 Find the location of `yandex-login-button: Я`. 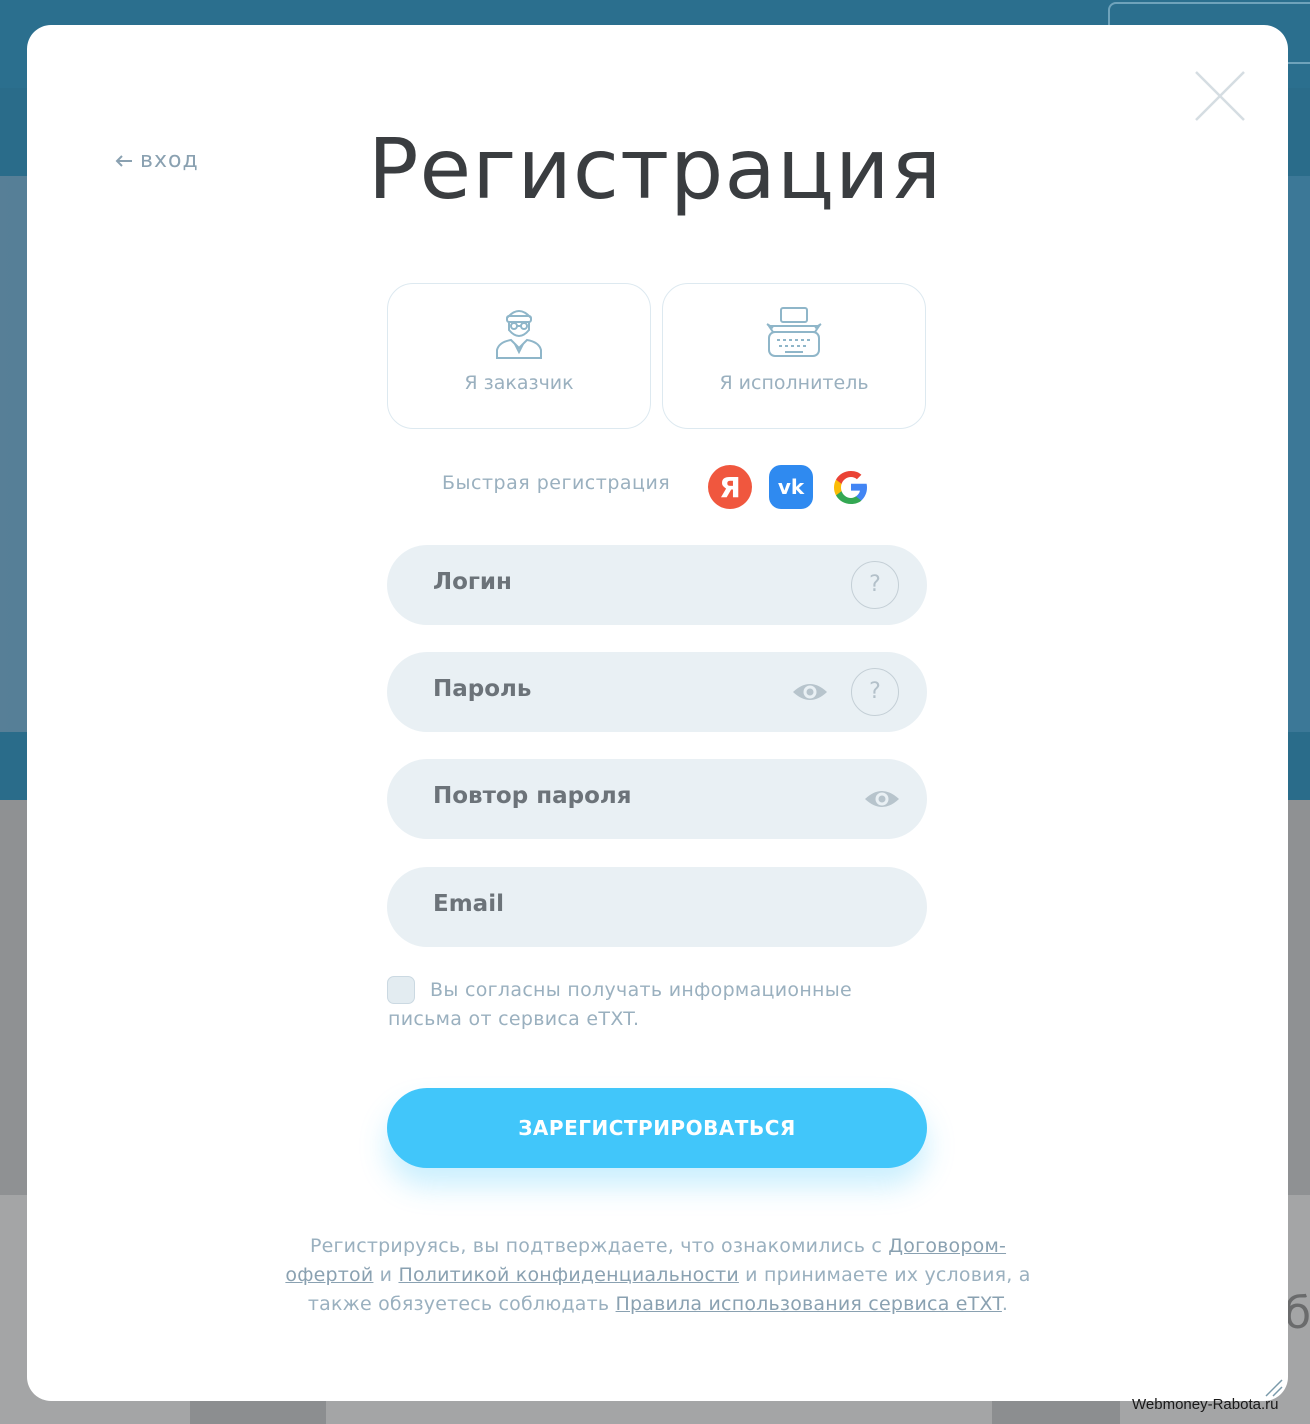

yandex-login-button: Я is located at coordinates (730, 487).